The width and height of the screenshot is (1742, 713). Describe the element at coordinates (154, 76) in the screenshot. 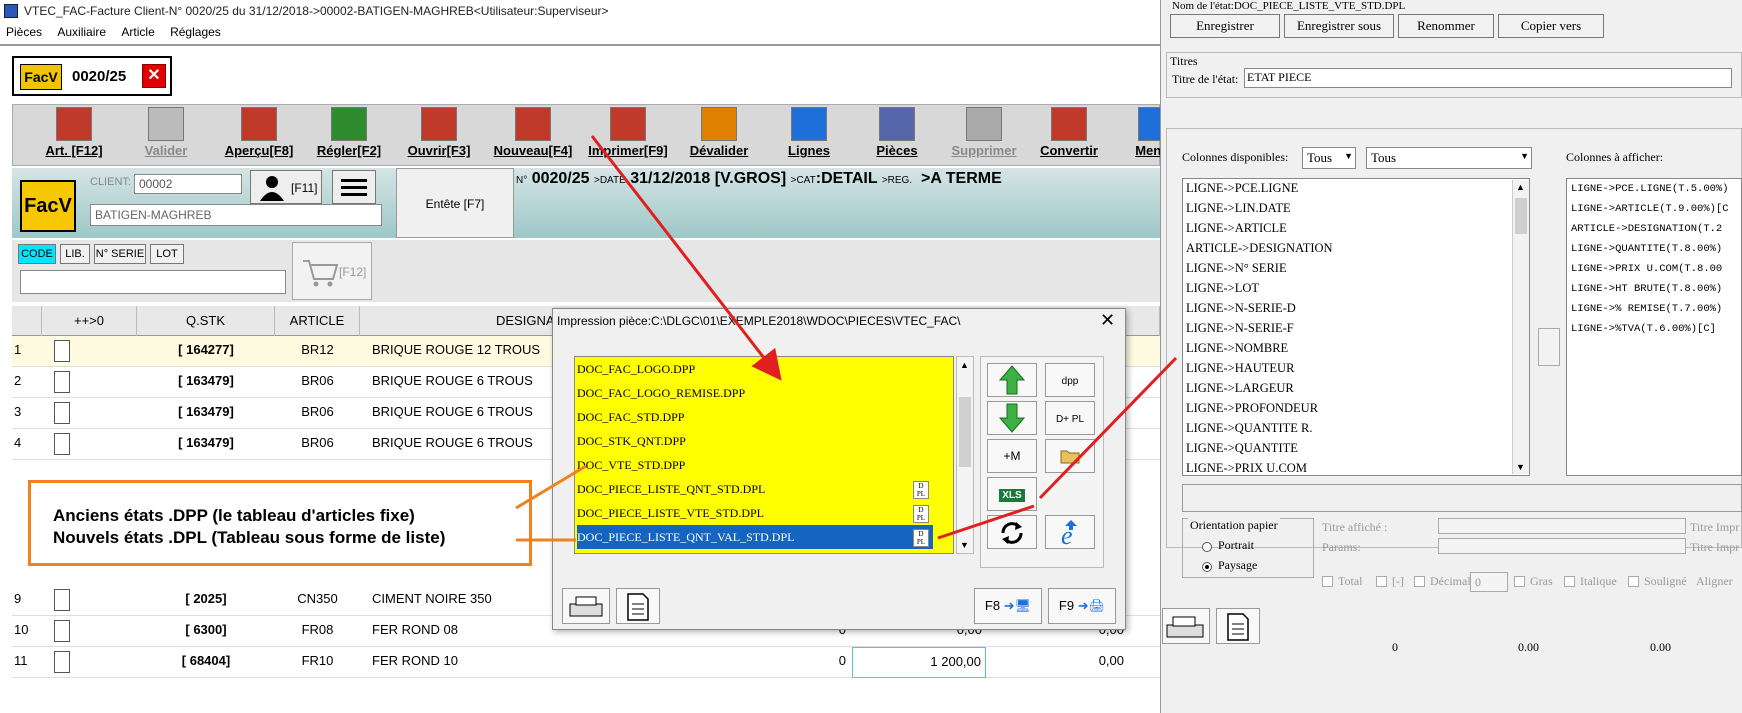

I see `close-tab-button: ✕` at that location.